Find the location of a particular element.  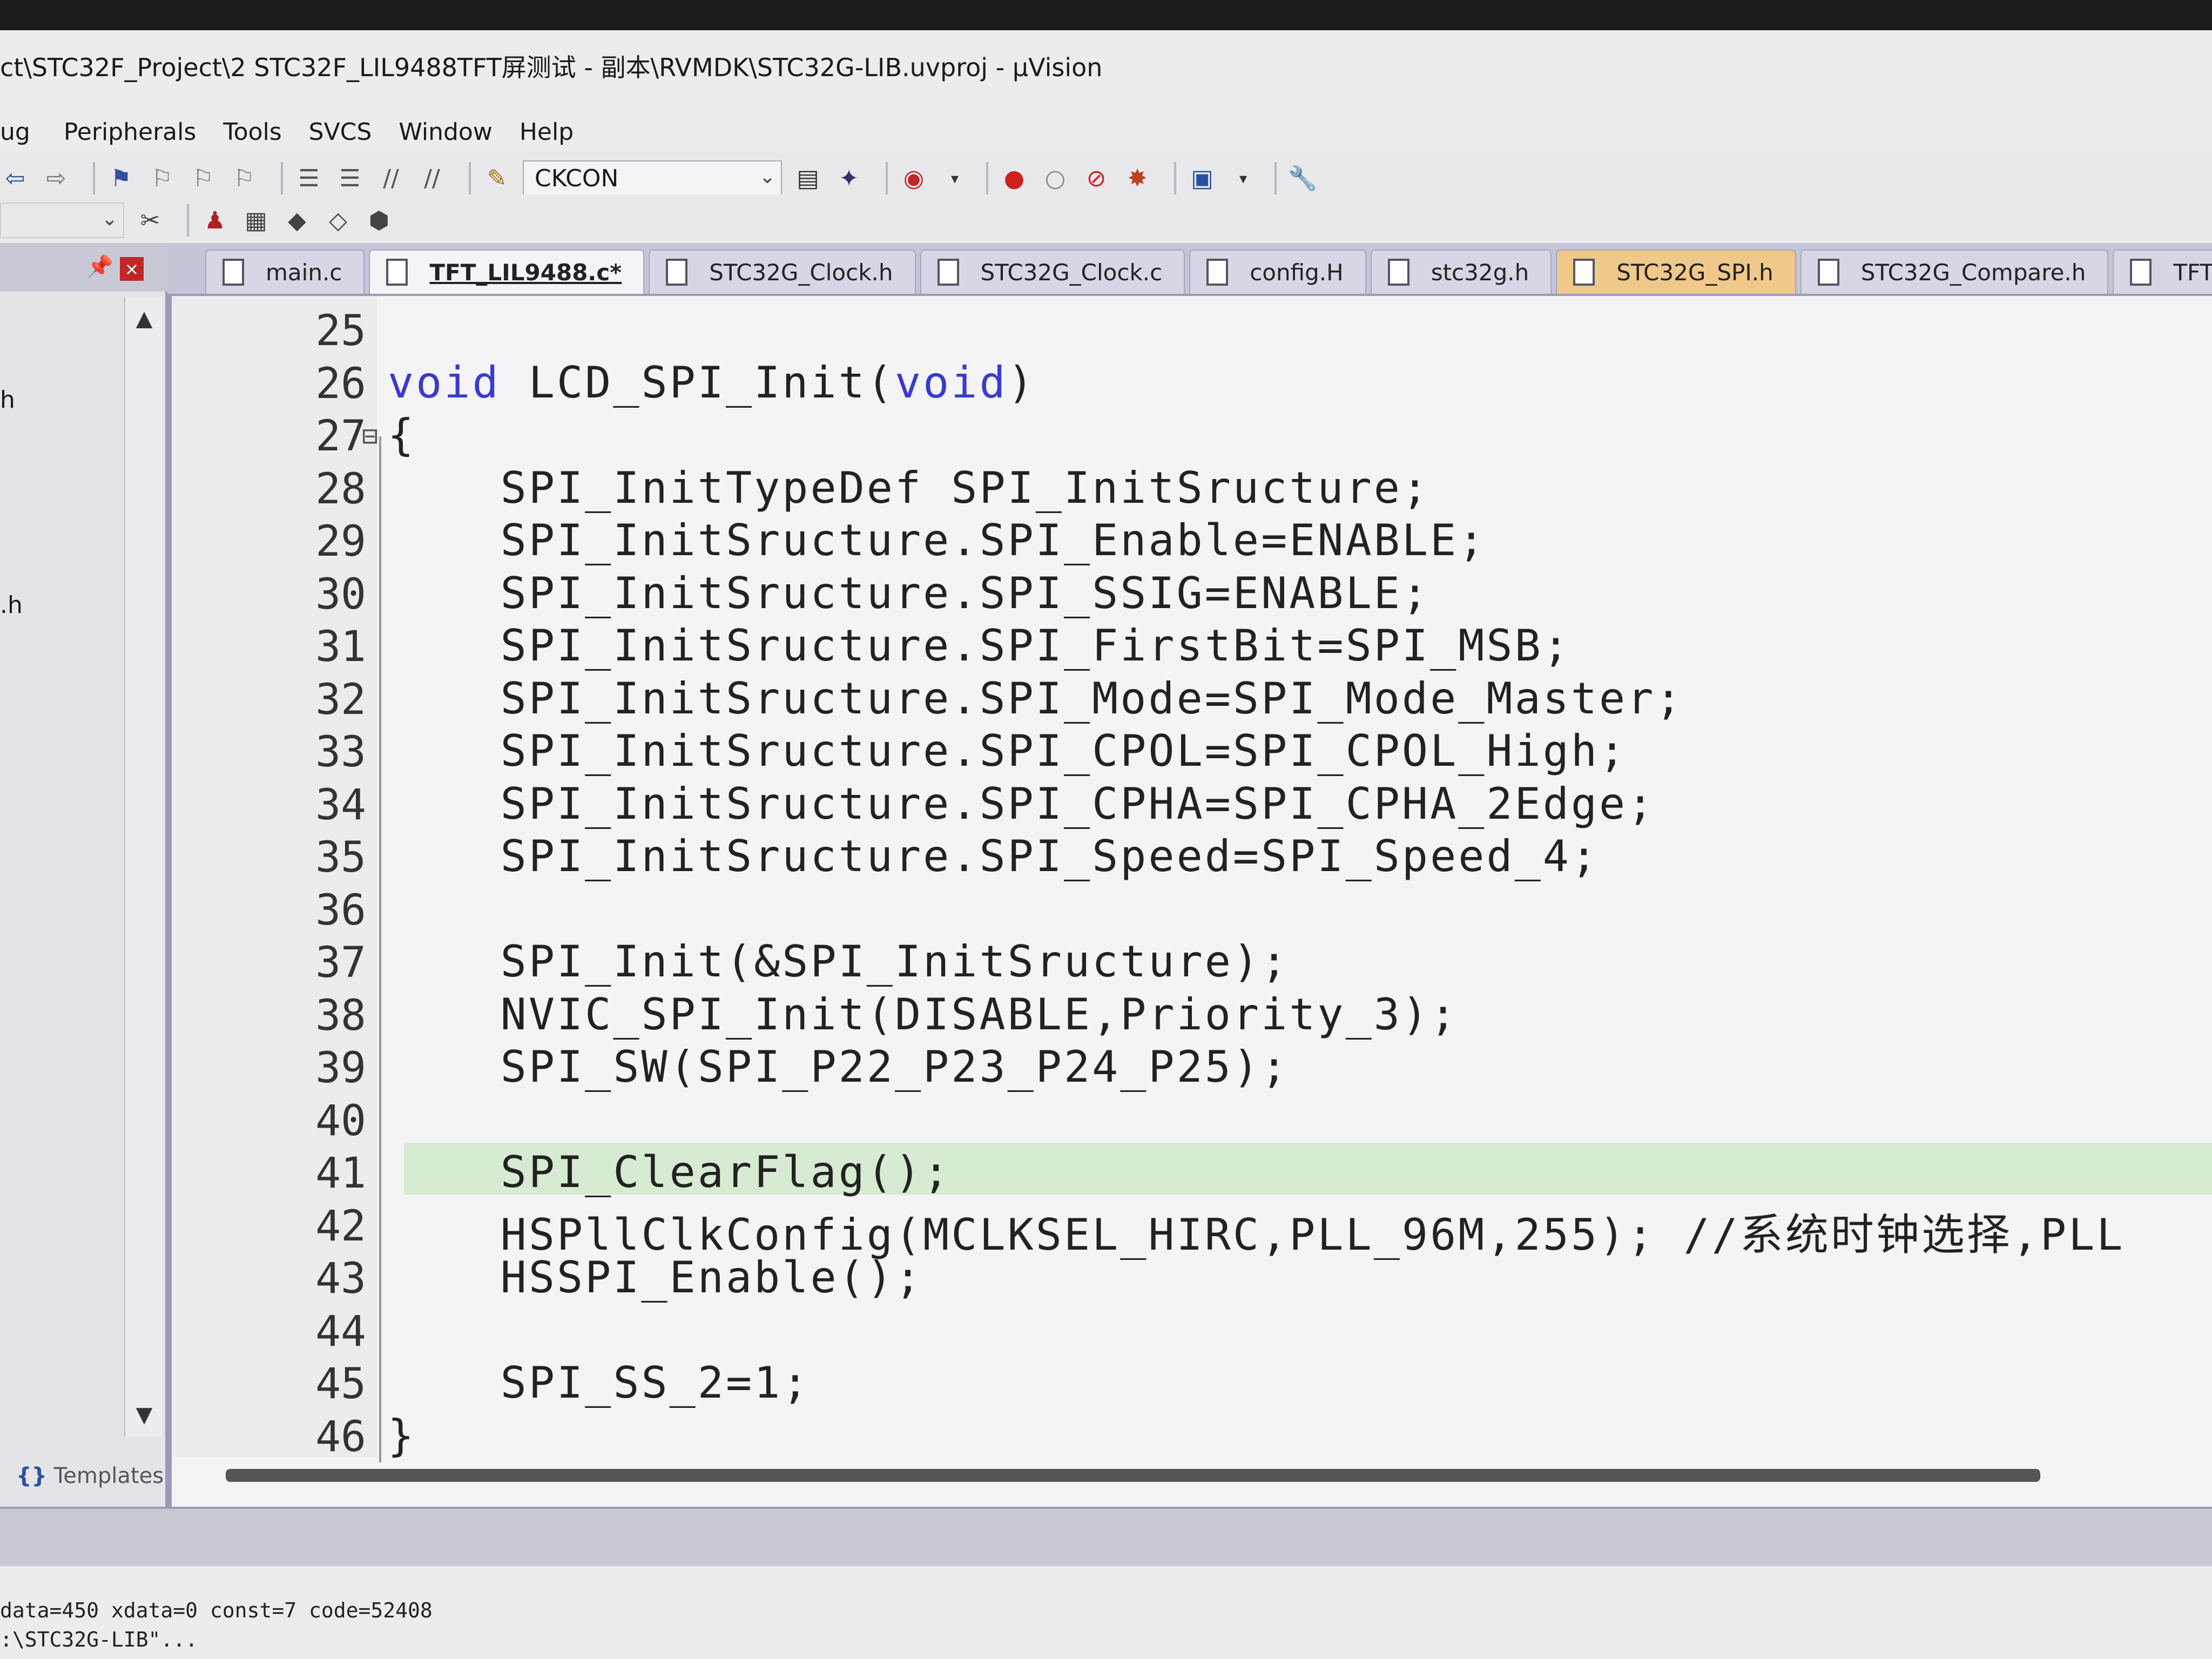

bookmark-toggle-icon: ⚑ is located at coordinates (121, 178).